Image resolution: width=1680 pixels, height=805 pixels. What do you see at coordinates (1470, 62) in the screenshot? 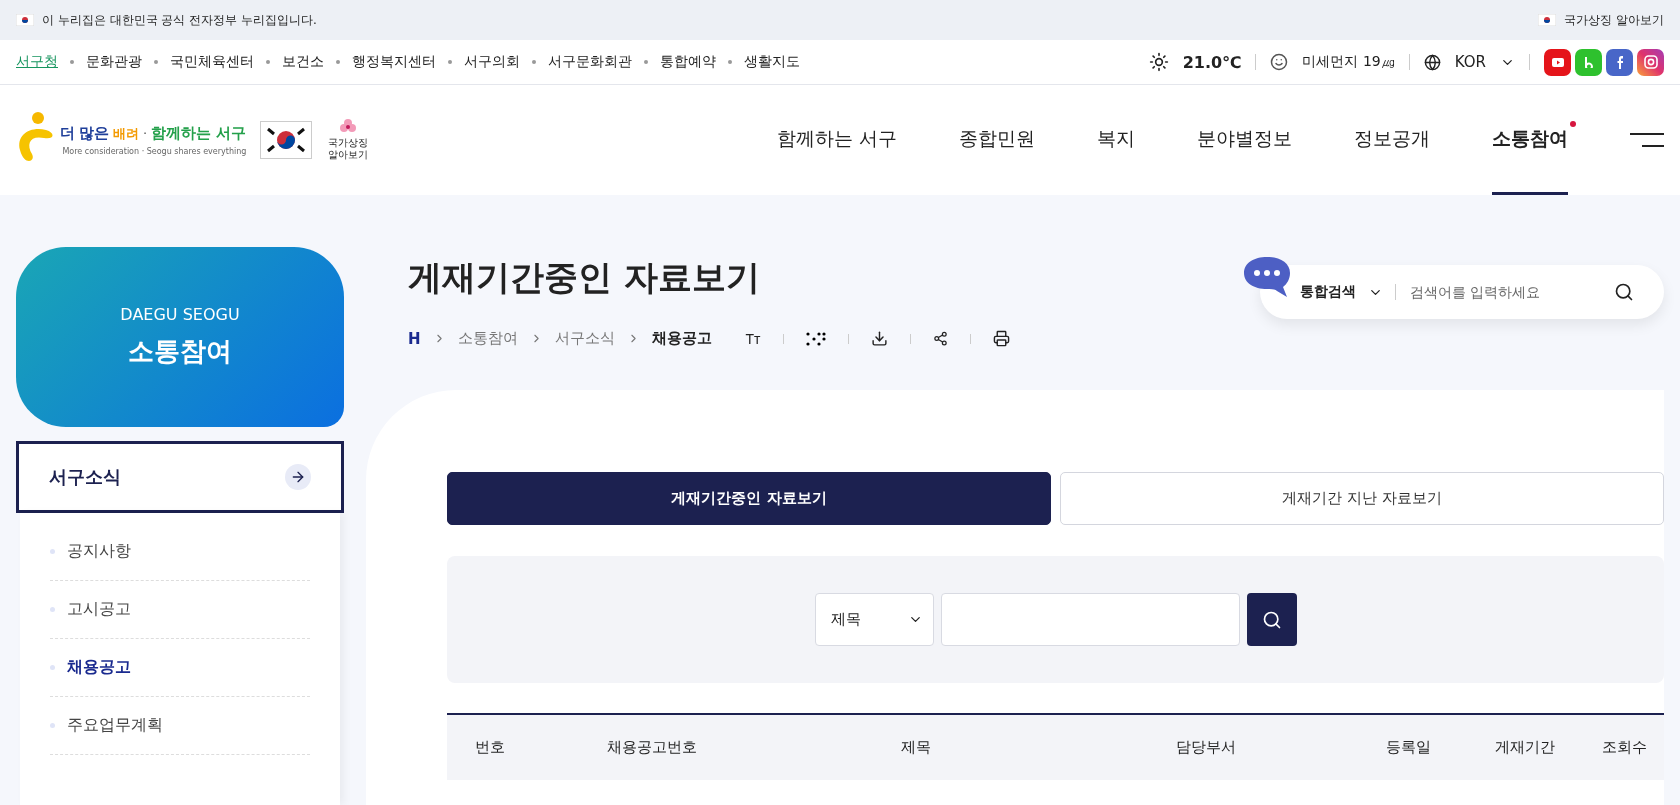
I see `language-select: KOR` at bounding box center [1470, 62].